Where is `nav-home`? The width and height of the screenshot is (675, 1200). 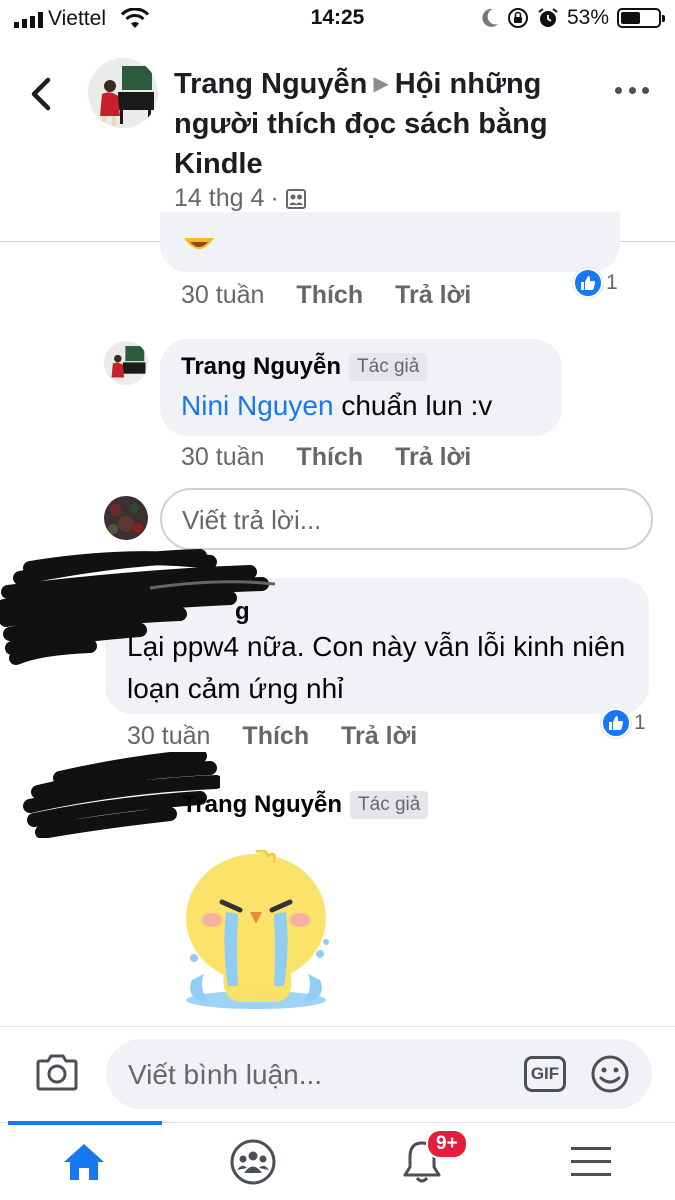 nav-home is located at coordinates (84, 1161).